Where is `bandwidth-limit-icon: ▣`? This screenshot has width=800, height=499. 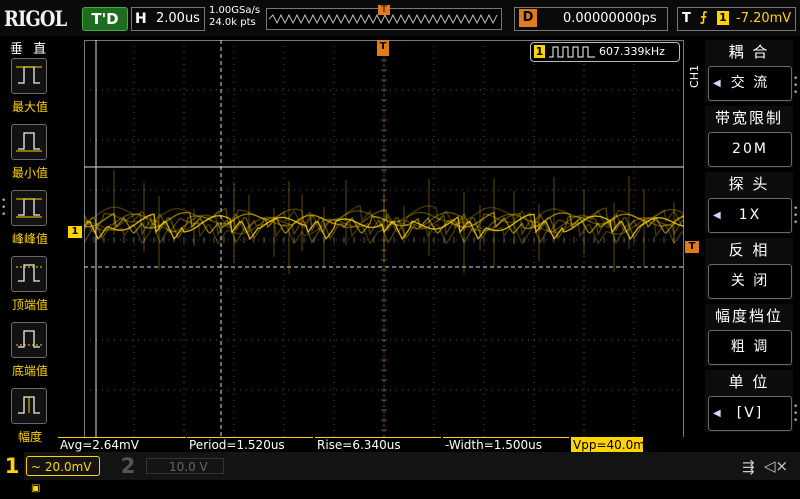
bandwidth-limit-icon: ▣ is located at coordinates (36, 488).